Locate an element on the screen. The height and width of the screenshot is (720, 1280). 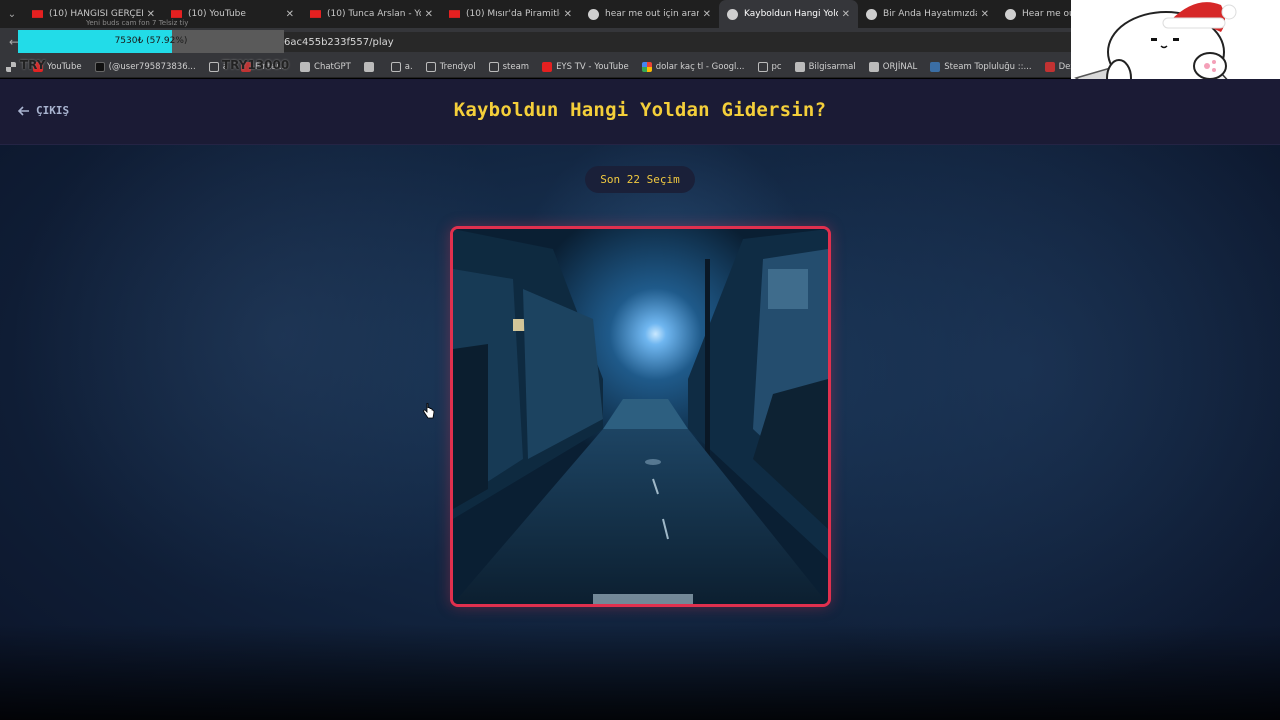
page-header: ÇIKIŞ Kayboldun Hangi Yoldan Gidersin? is located at coordinates (640, 112).